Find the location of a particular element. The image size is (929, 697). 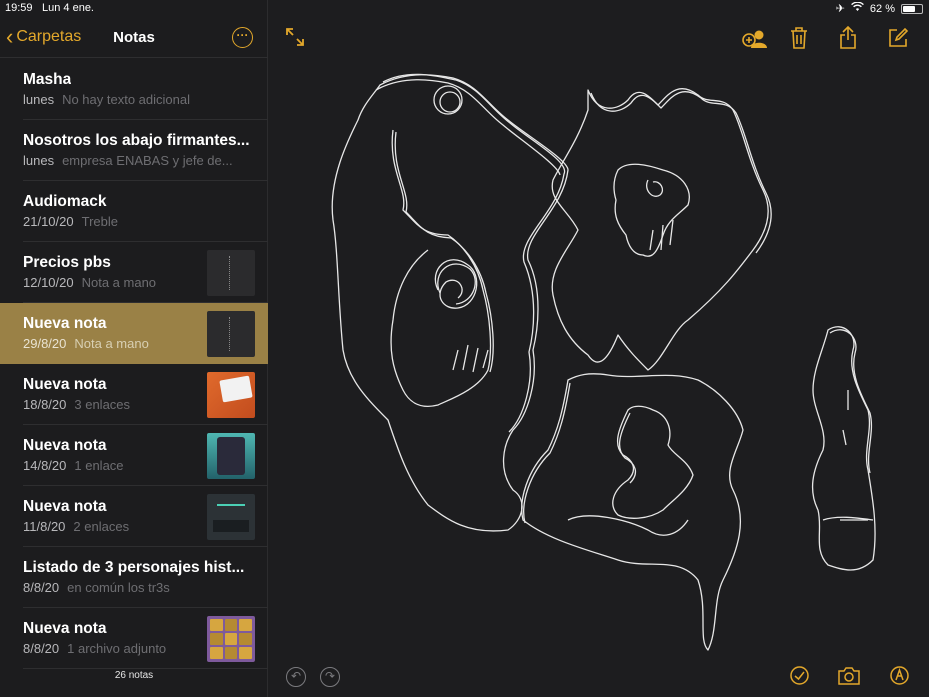

note-meta: 12/10/20 Nota a mano is located at coordinates (89, 282).